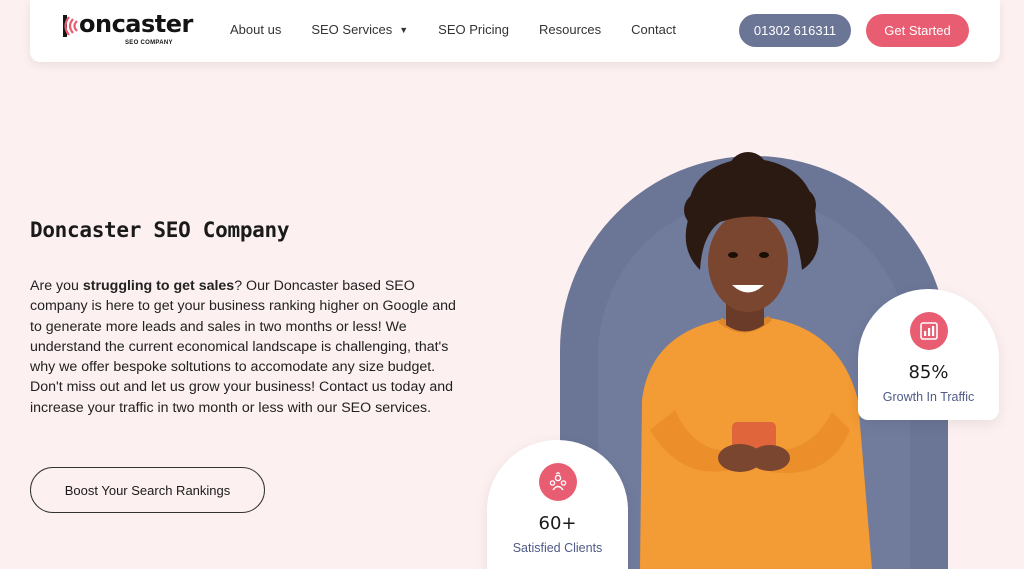 This screenshot has height=569, width=1024. What do you see at coordinates (557, 548) in the screenshot?
I see `stat-clients-label: Satisfied Clients` at bounding box center [557, 548].